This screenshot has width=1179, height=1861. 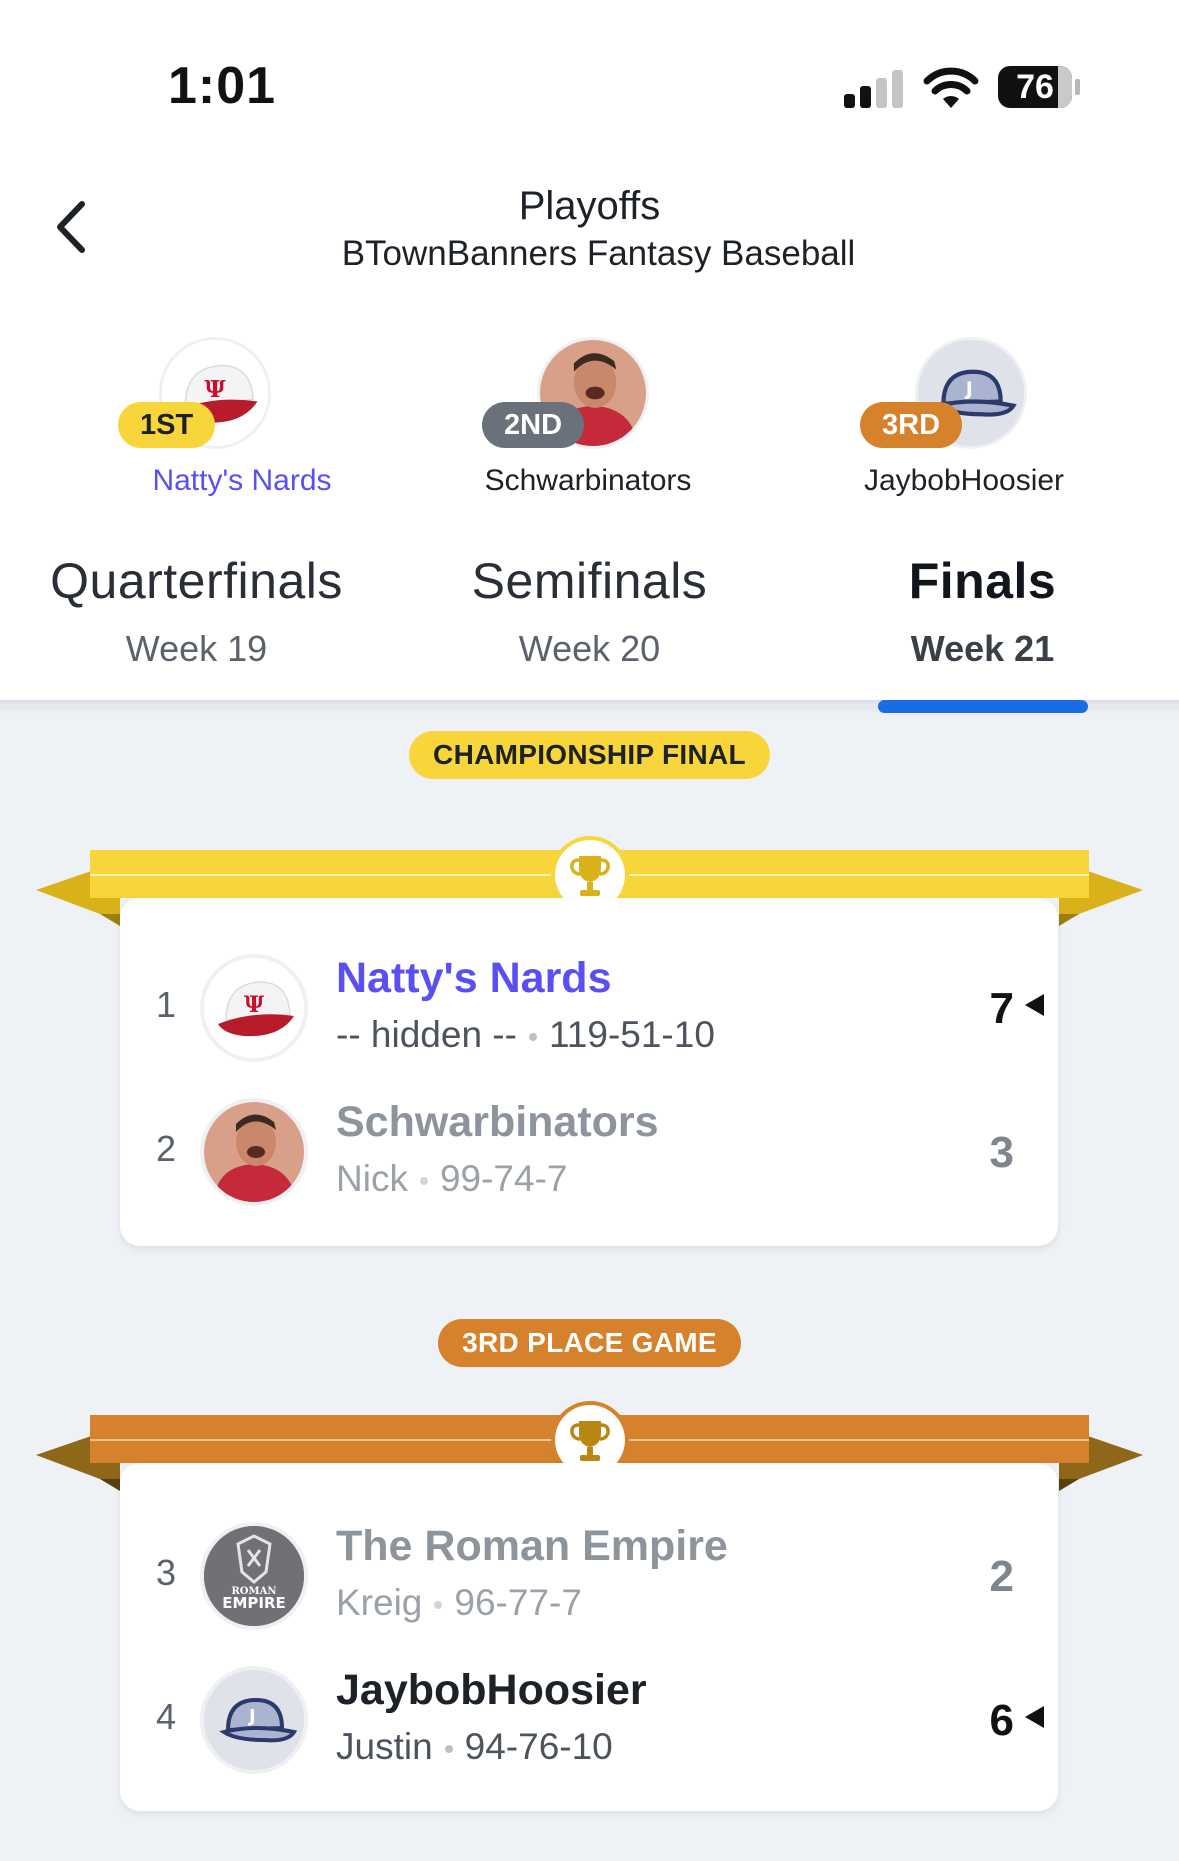 What do you see at coordinates (196, 611) in the screenshot?
I see `tab-quarterfinals: Quarterfinals Week 19` at bounding box center [196, 611].